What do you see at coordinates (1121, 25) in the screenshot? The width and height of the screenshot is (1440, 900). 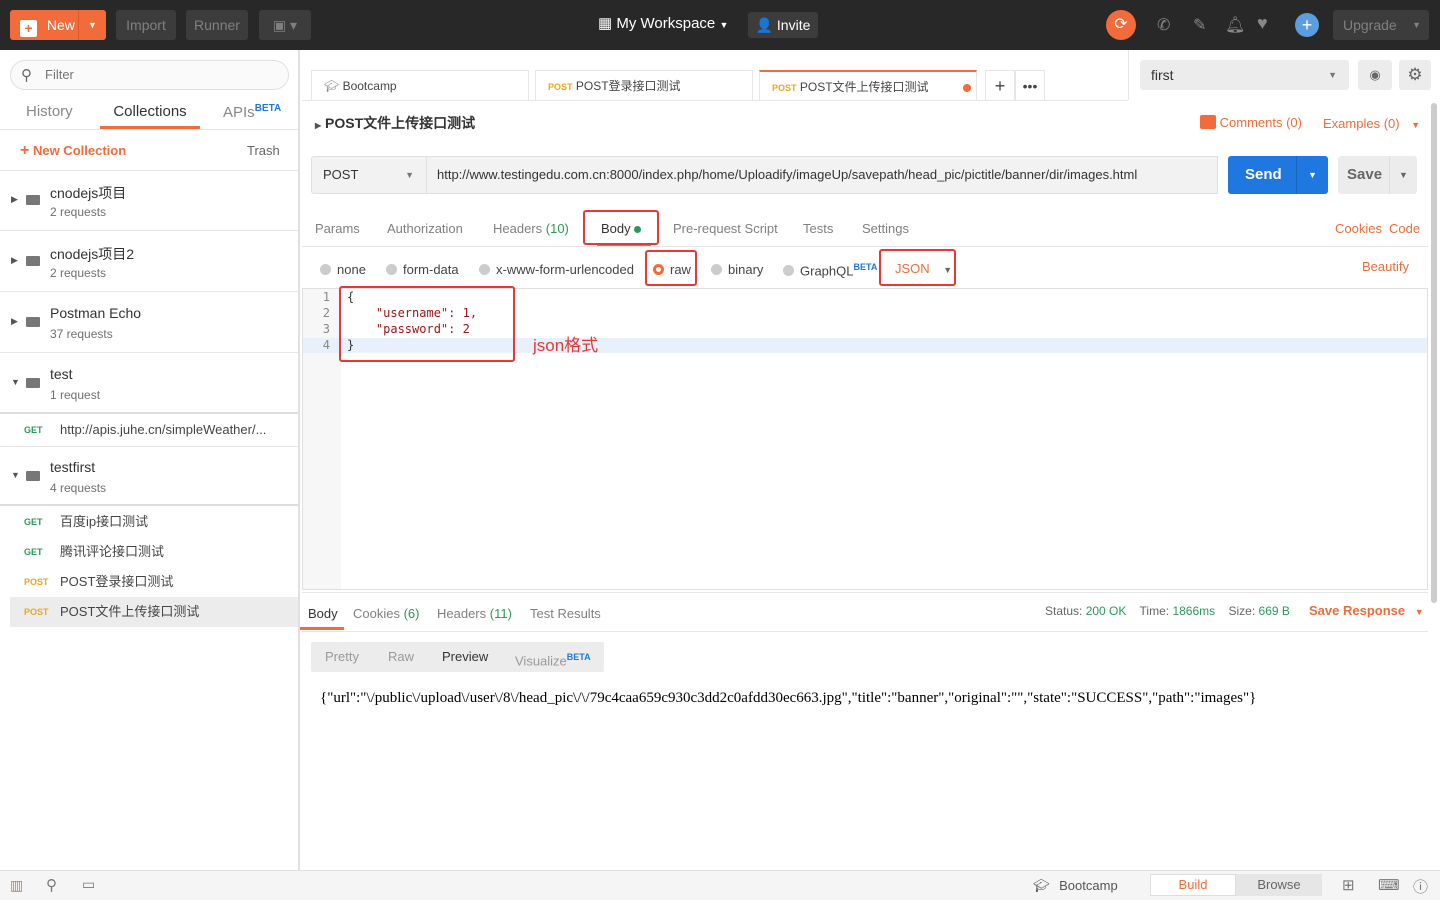 I see `sync-icon: ⟳` at bounding box center [1121, 25].